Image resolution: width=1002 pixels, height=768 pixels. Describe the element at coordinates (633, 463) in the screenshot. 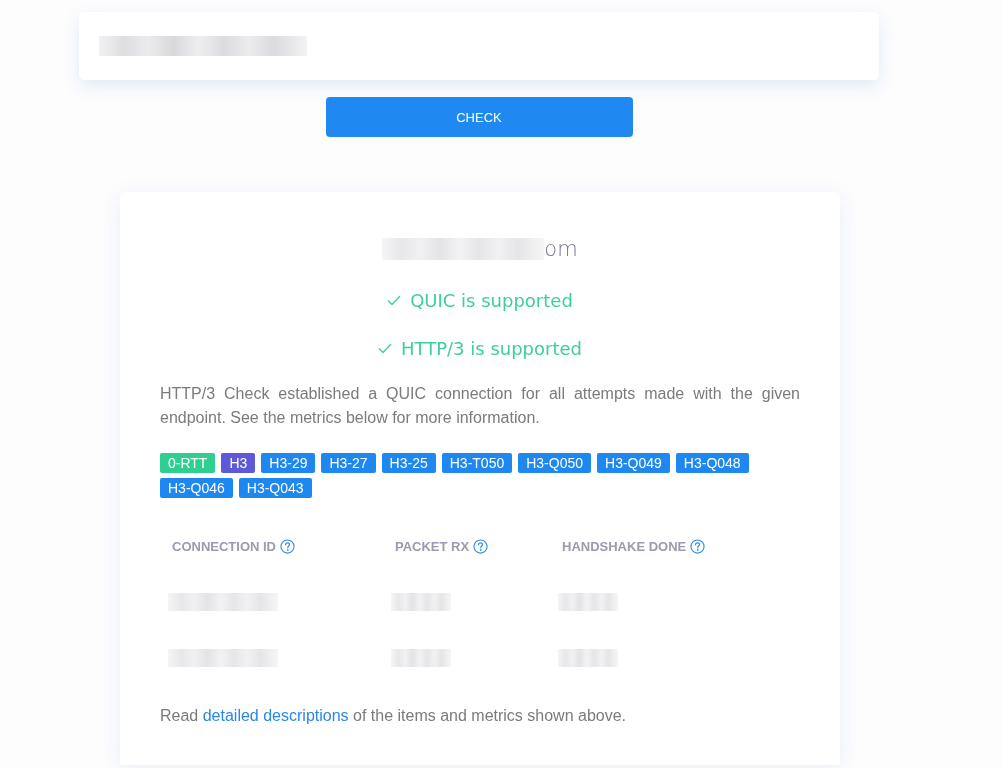

I see `protocol-tag: H3-Q049` at that location.